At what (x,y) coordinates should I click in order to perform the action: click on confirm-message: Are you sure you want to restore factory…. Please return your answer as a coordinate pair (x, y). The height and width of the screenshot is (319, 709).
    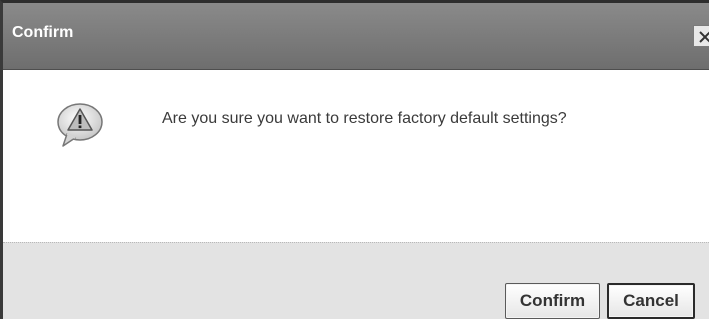
    Looking at the image, I should click on (364, 118).